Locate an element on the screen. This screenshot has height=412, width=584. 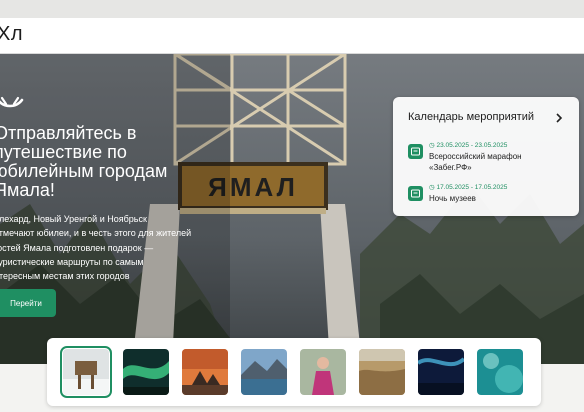
hero-title-line: путешествие по is located at coordinates (63, 152).